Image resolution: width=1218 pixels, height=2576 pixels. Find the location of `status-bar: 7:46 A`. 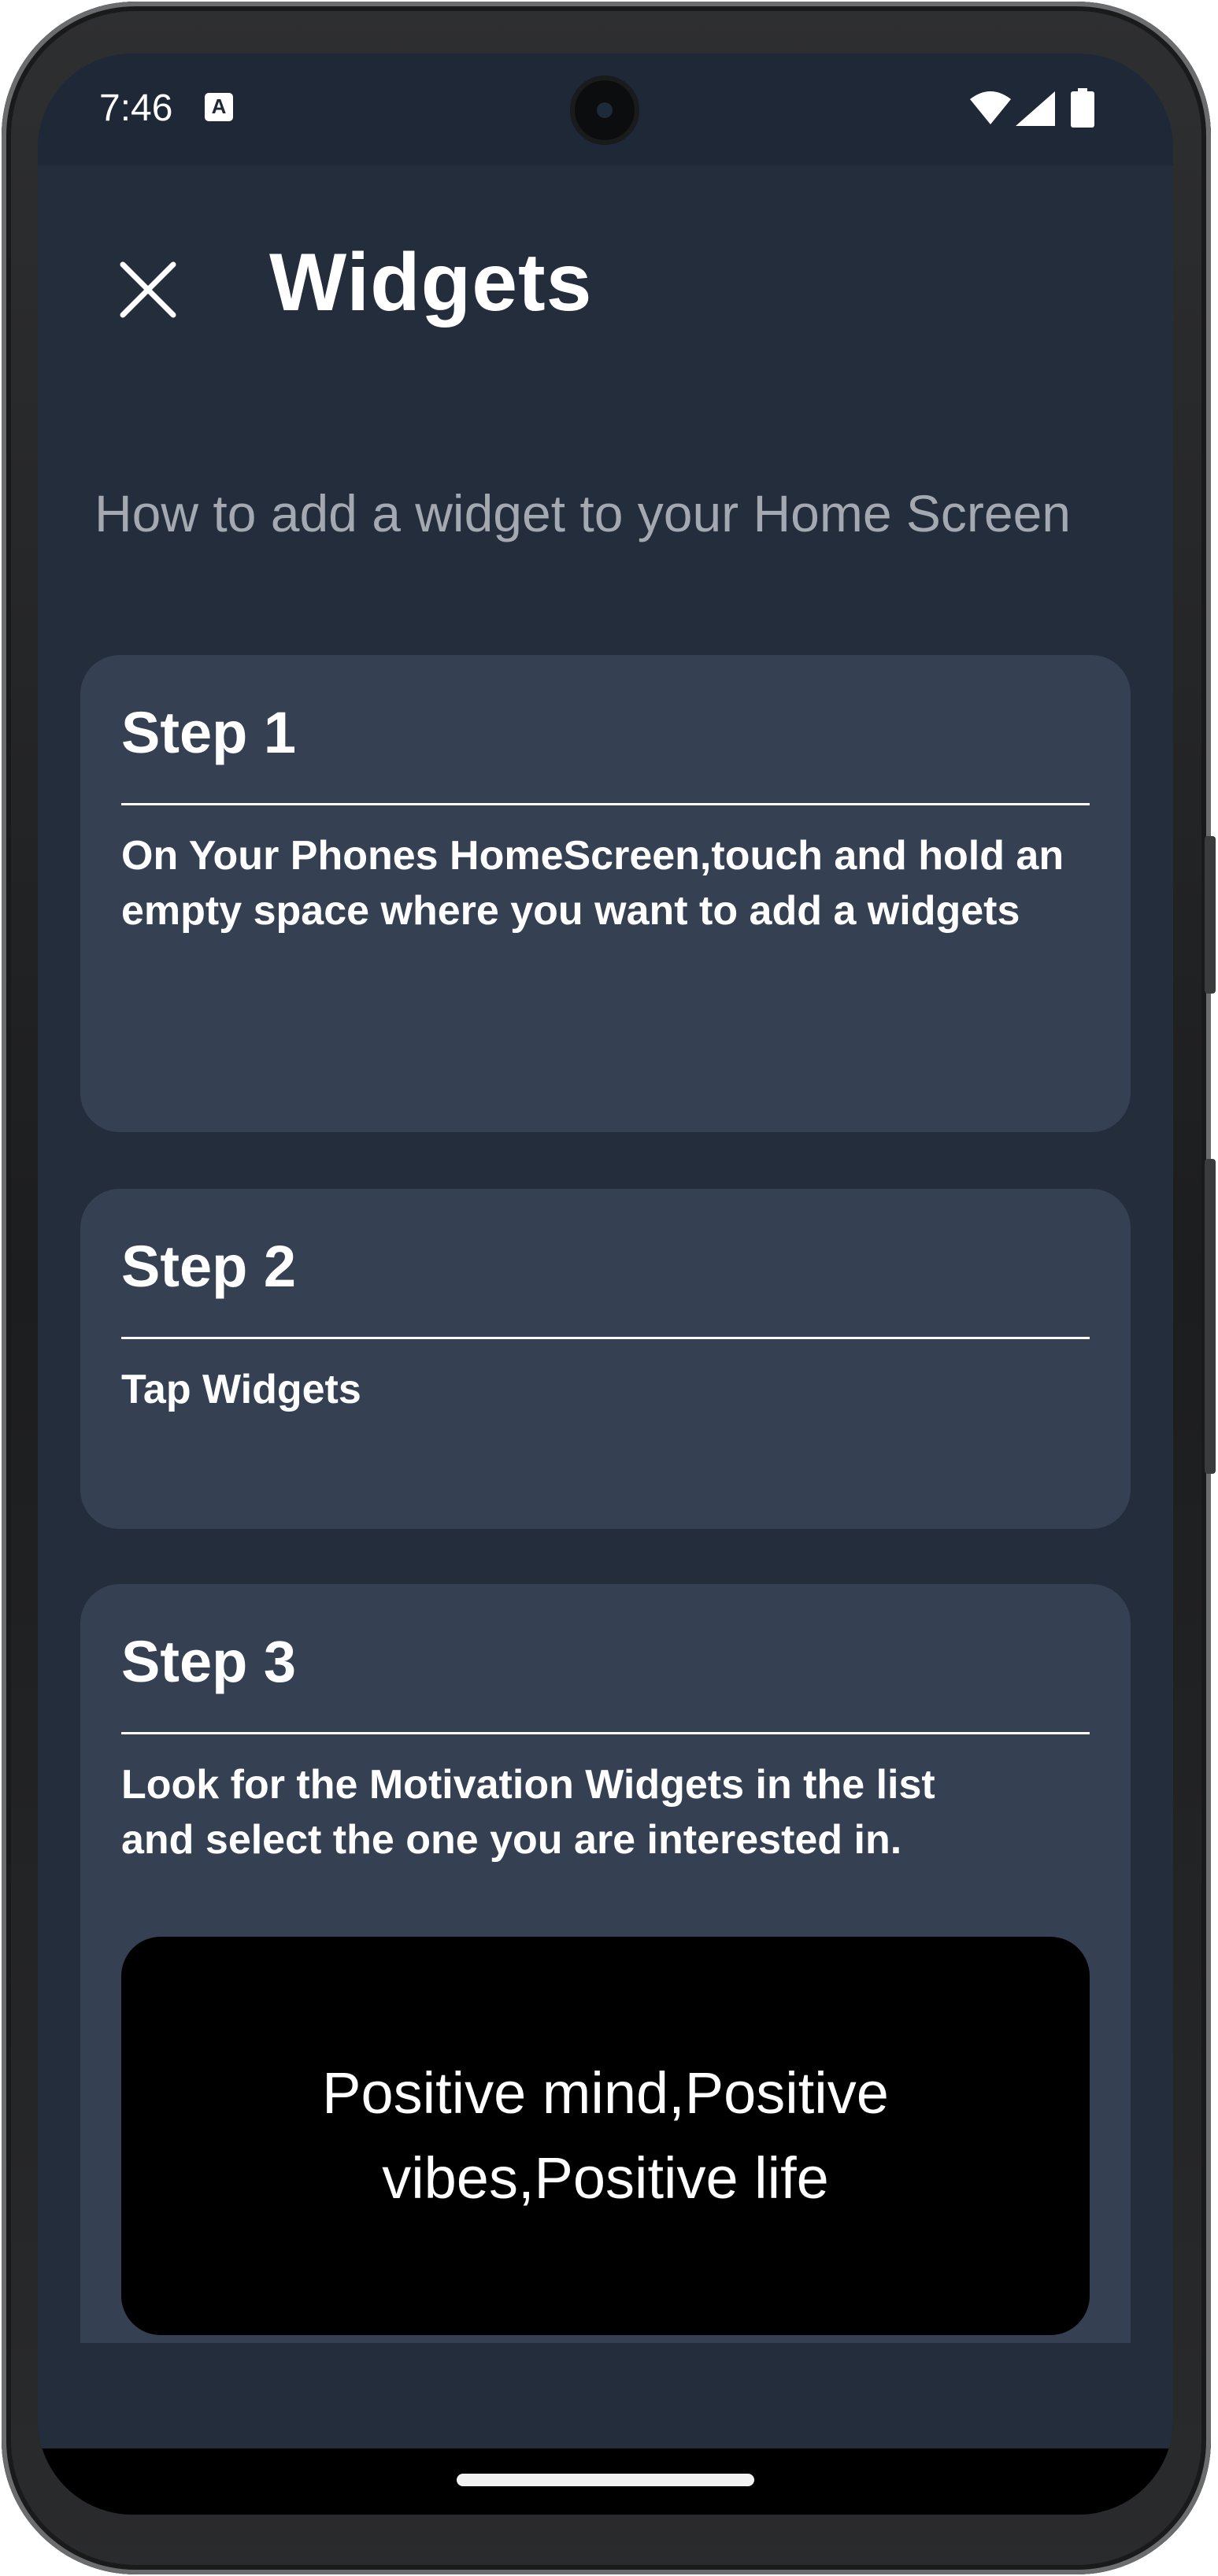

status-bar: 7:46 A is located at coordinates (605, 109).